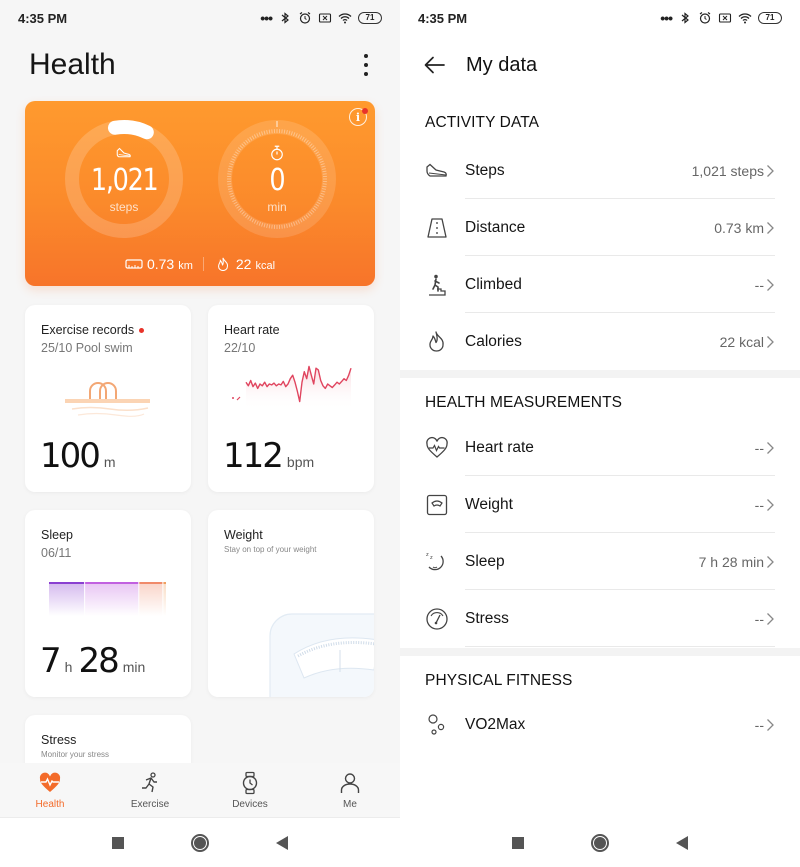 This screenshot has width=800, height=867. I want to click on row-heart-rate: Heart rate --, so click(600, 447).